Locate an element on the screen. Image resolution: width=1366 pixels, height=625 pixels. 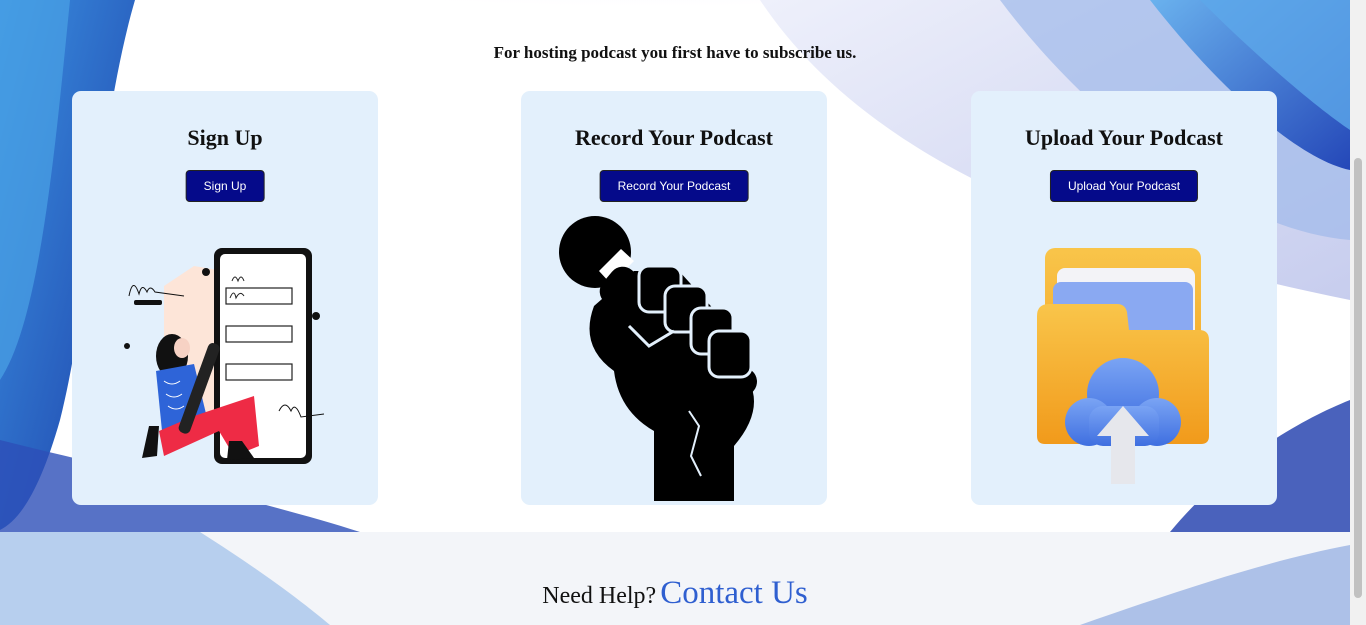
signup-card: Sign Up Sign Up is located at coordinates (225, 298).